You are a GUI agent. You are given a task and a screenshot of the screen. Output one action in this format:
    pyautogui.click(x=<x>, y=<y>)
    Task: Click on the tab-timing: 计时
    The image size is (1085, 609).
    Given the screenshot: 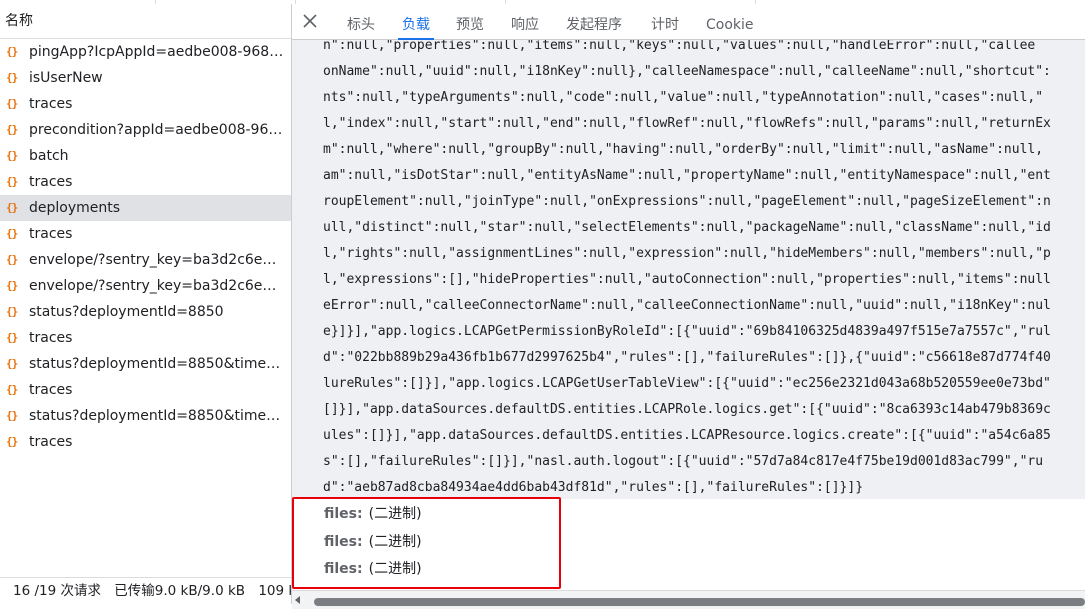 What is the action you would take?
    pyautogui.click(x=665, y=21)
    